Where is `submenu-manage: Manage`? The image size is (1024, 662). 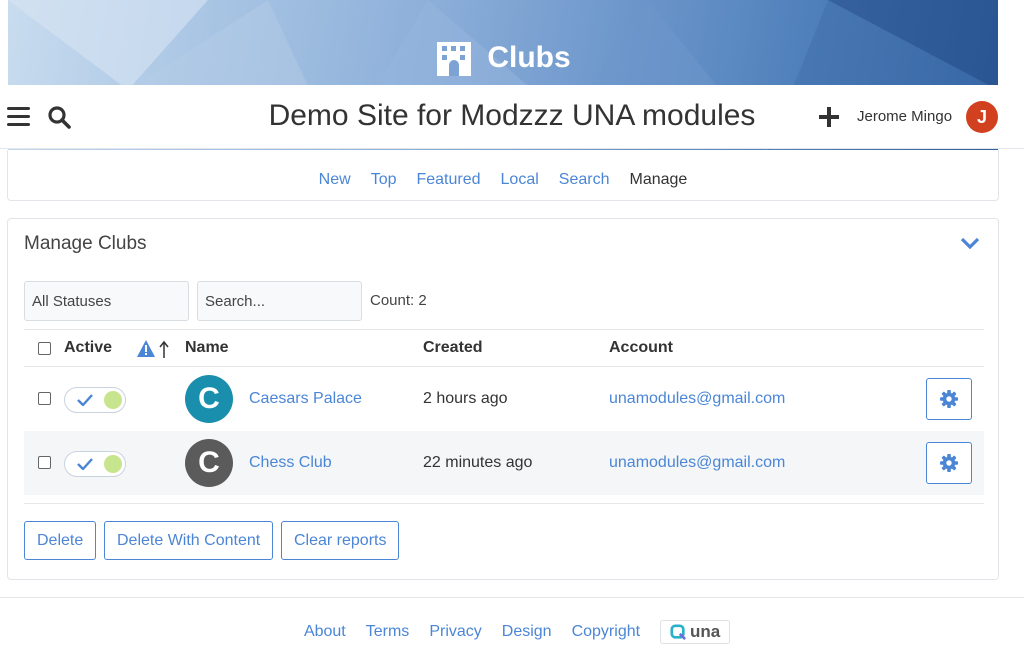 submenu-manage: Manage is located at coordinates (658, 180).